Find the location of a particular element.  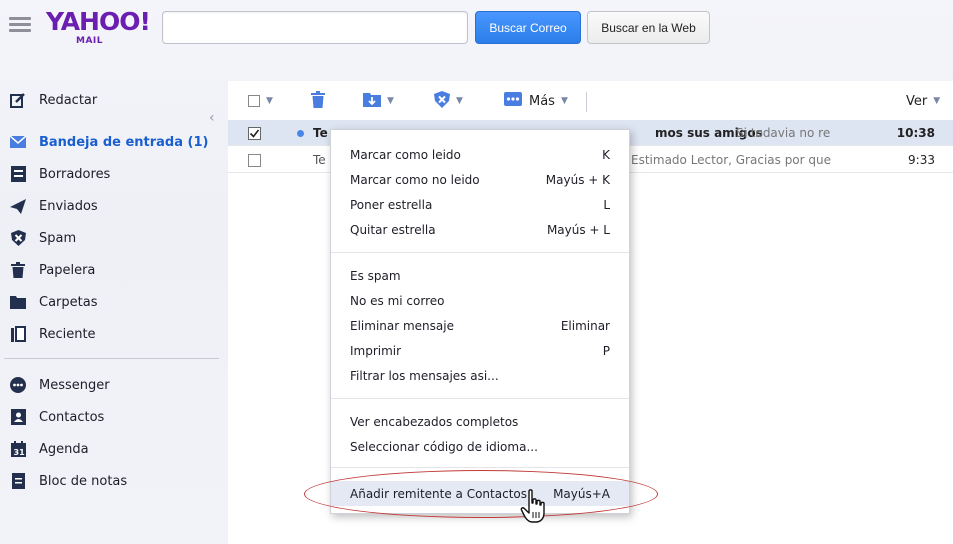

sidebar-item-trash: Papelera is located at coordinates (110, 270).